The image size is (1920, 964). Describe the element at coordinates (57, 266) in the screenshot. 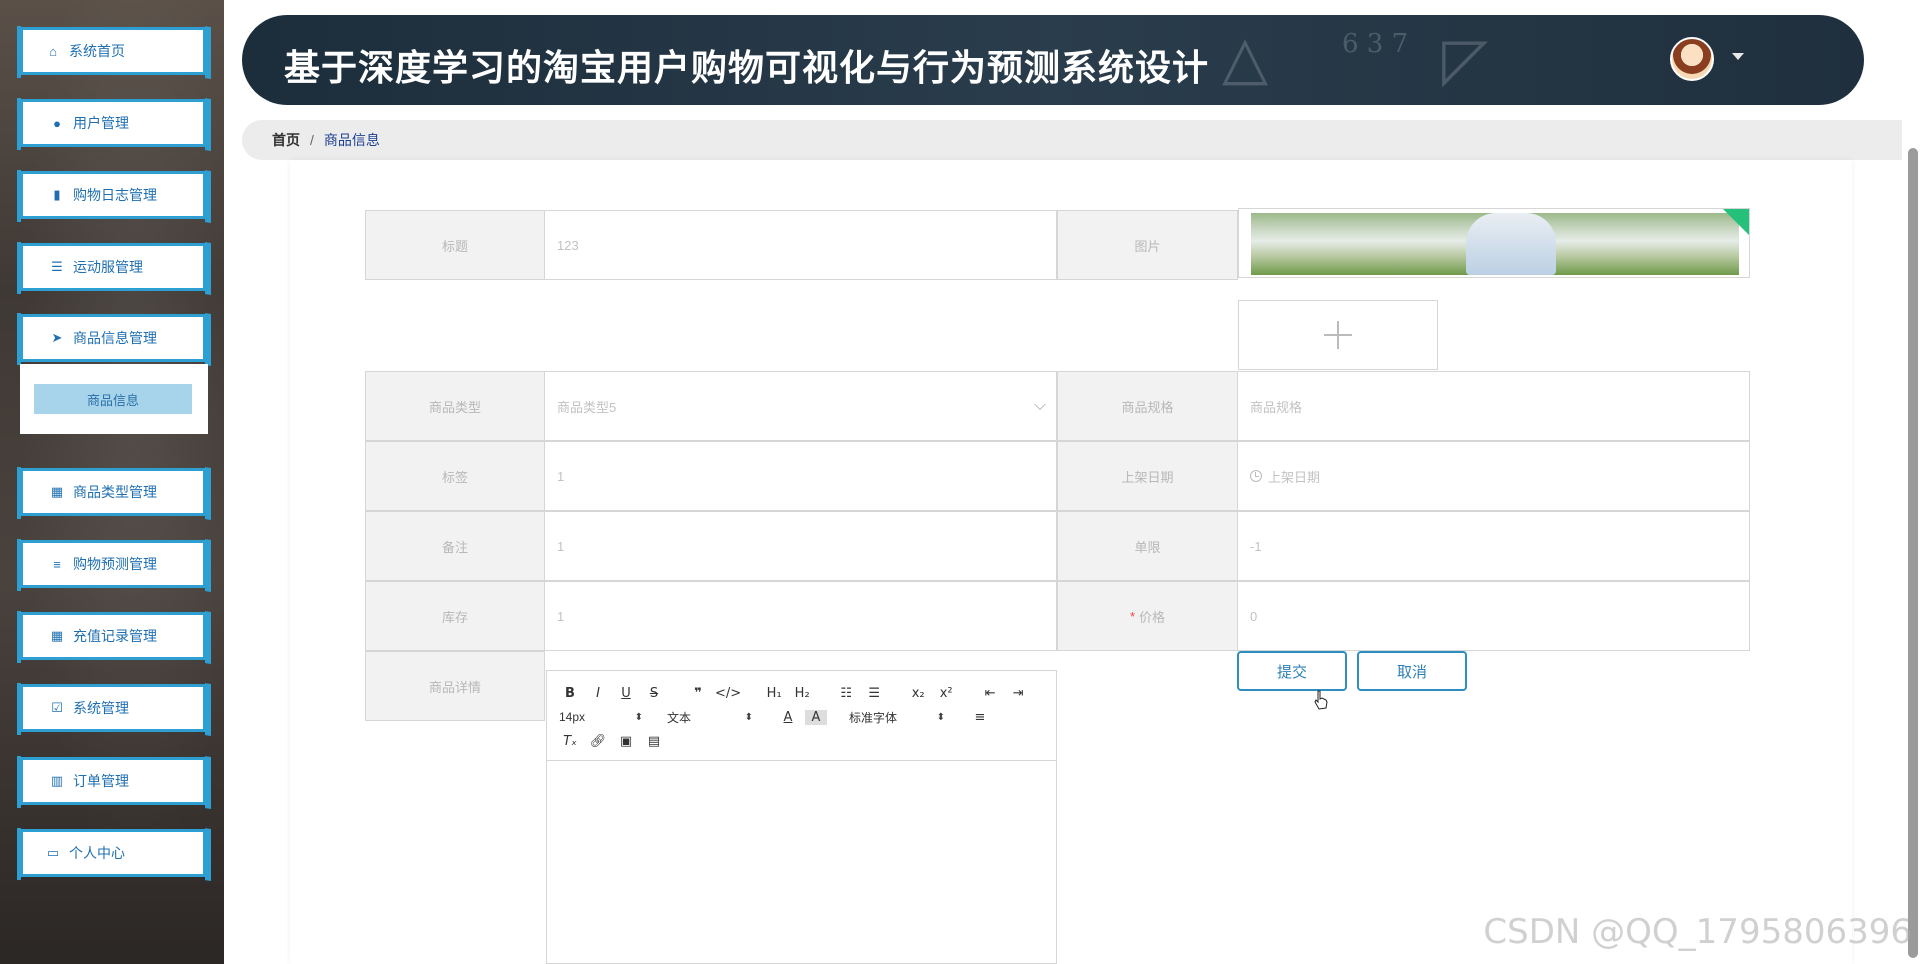

I see `list-icon: ☰` at that location.